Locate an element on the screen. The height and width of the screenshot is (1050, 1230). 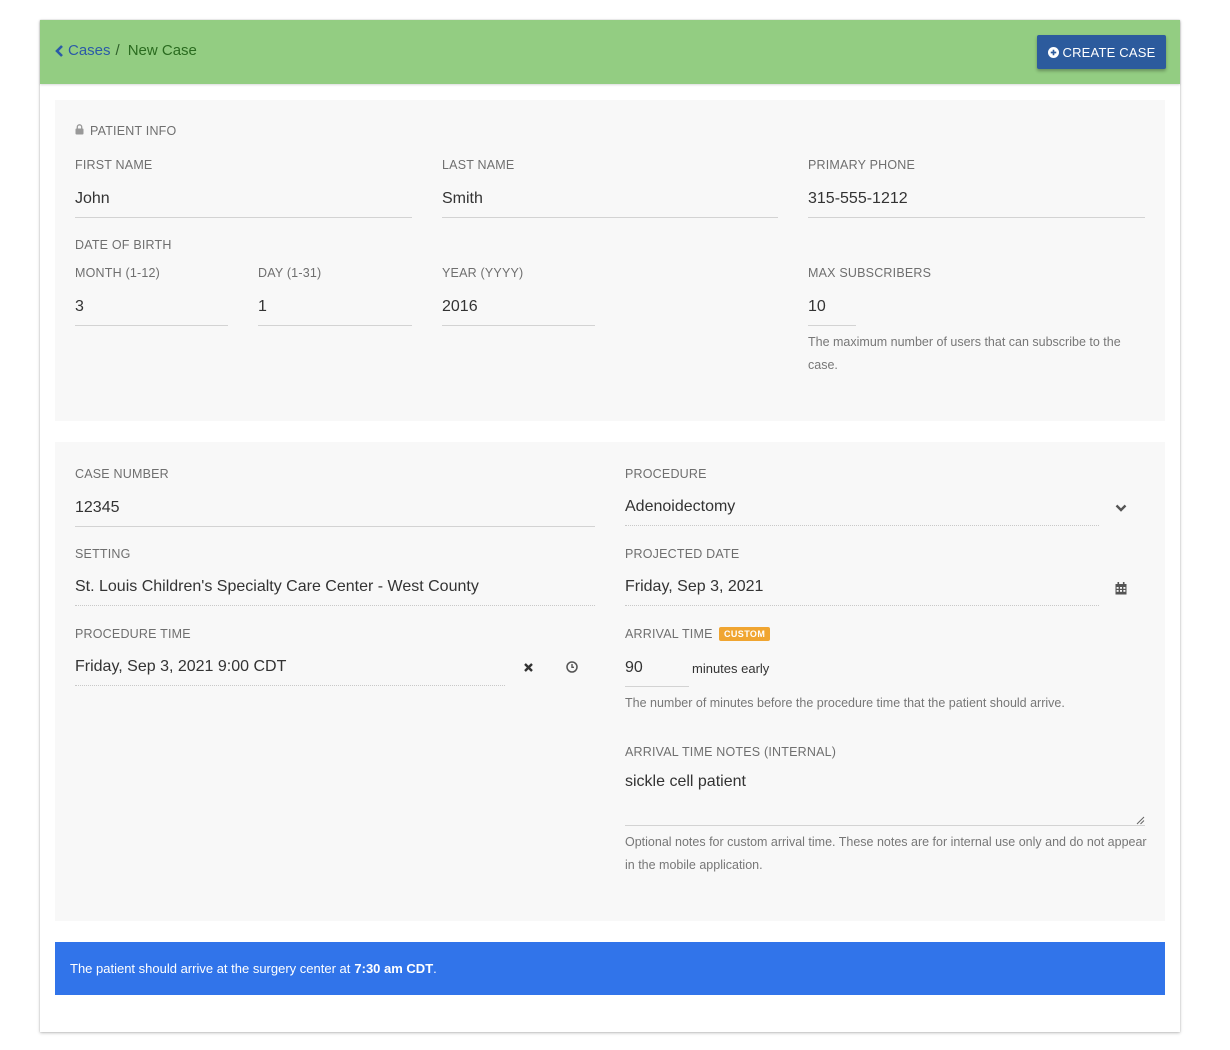
breadcrumb-cases-link: Cases is located at coordinates (82, 50).